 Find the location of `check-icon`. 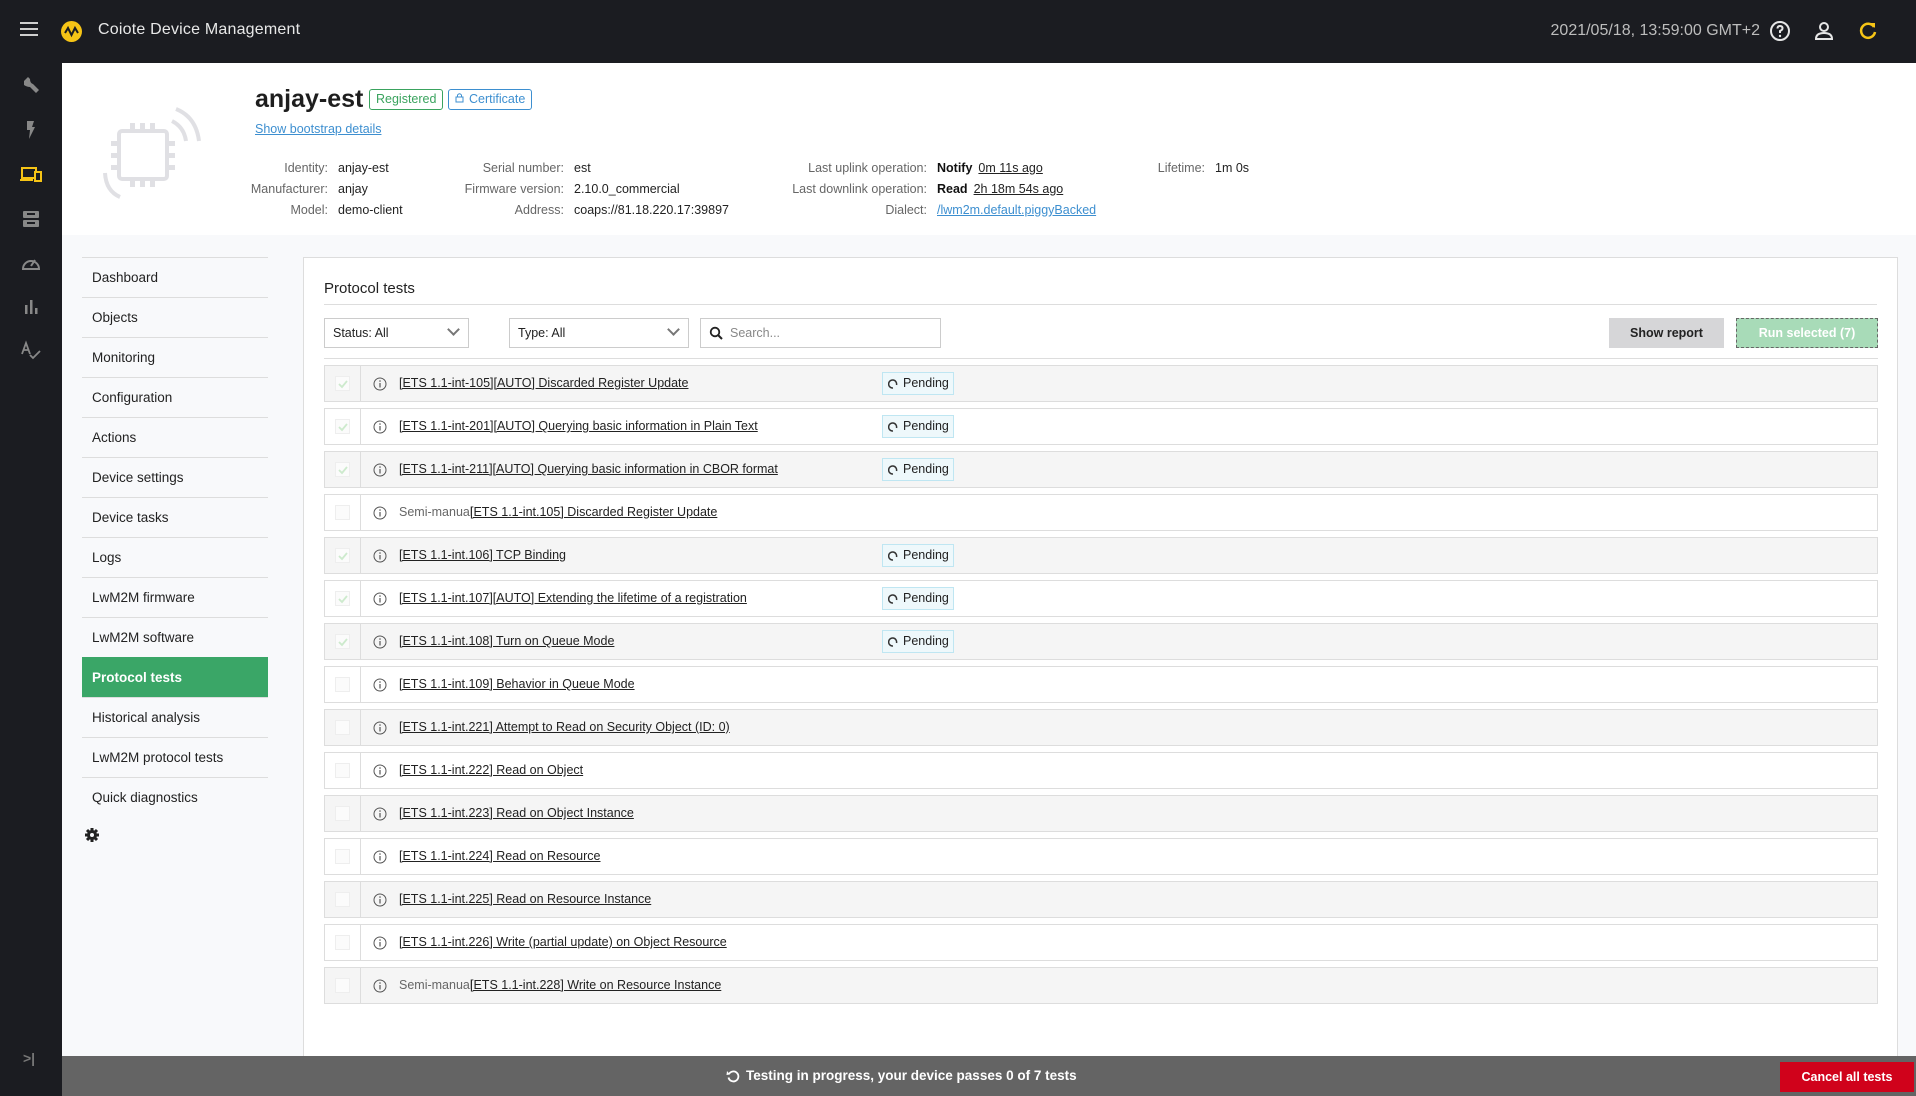

check-icon is located at coordinates (343, 427).